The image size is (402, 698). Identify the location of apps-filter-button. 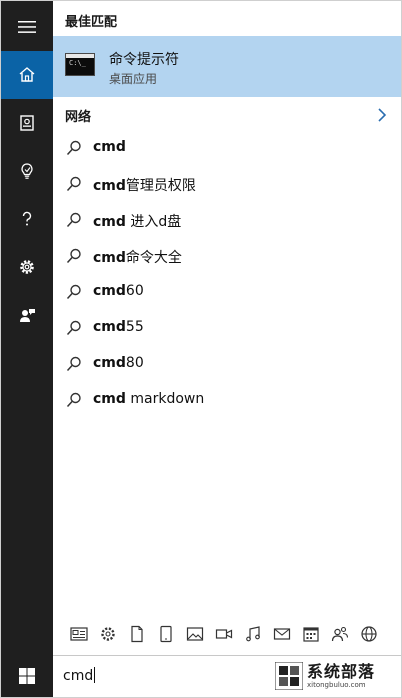
(166, 634).